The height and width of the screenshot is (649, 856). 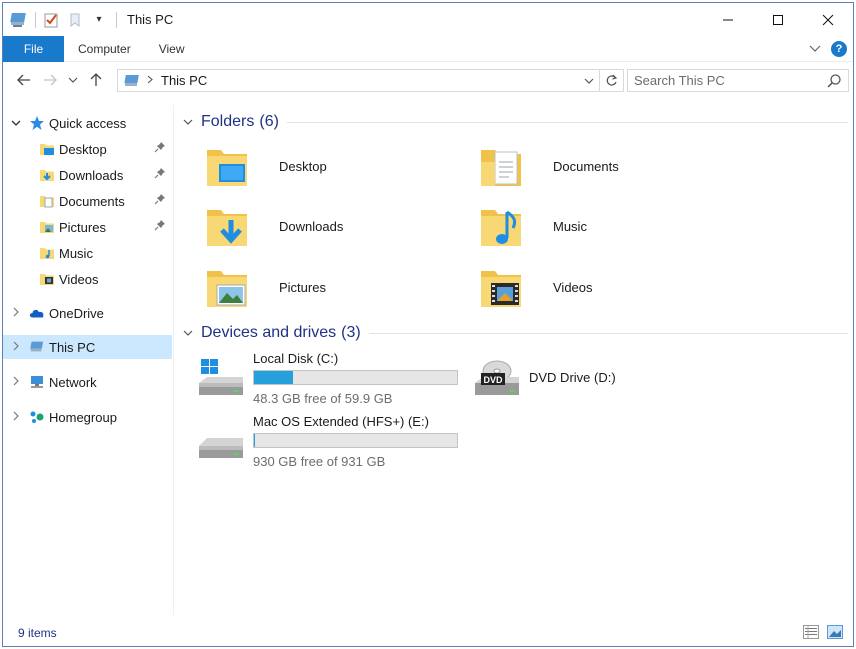 I want to click on group-header-devices: Devices and drives (3), so click(x=515, y=333).